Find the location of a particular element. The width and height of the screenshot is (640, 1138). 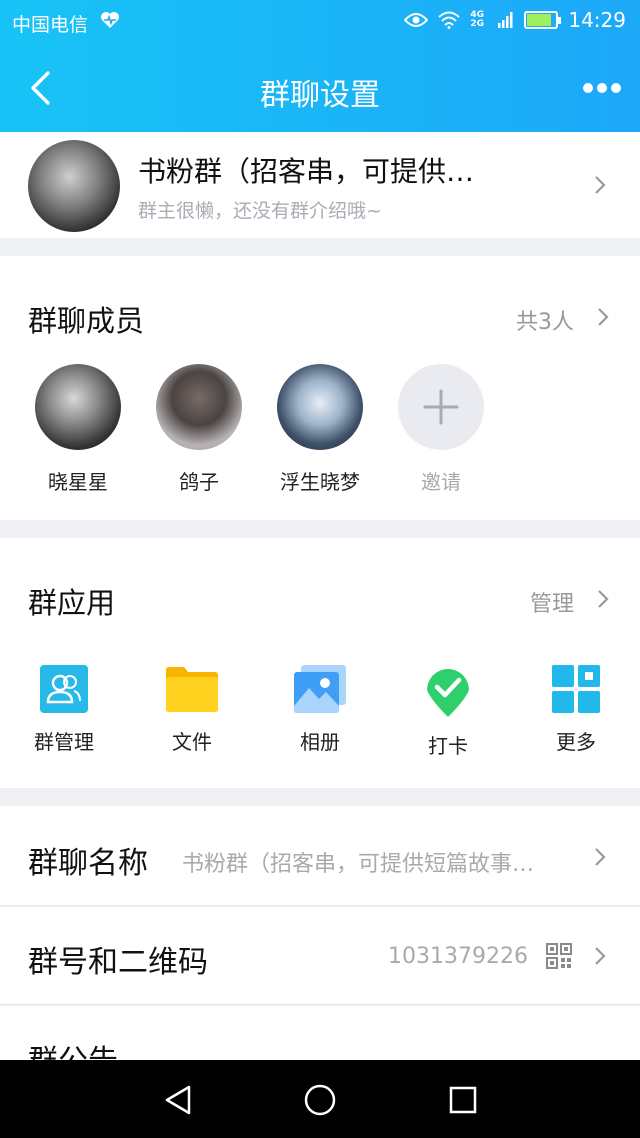

clock: 14:29 is located at coordinates (597, 20).